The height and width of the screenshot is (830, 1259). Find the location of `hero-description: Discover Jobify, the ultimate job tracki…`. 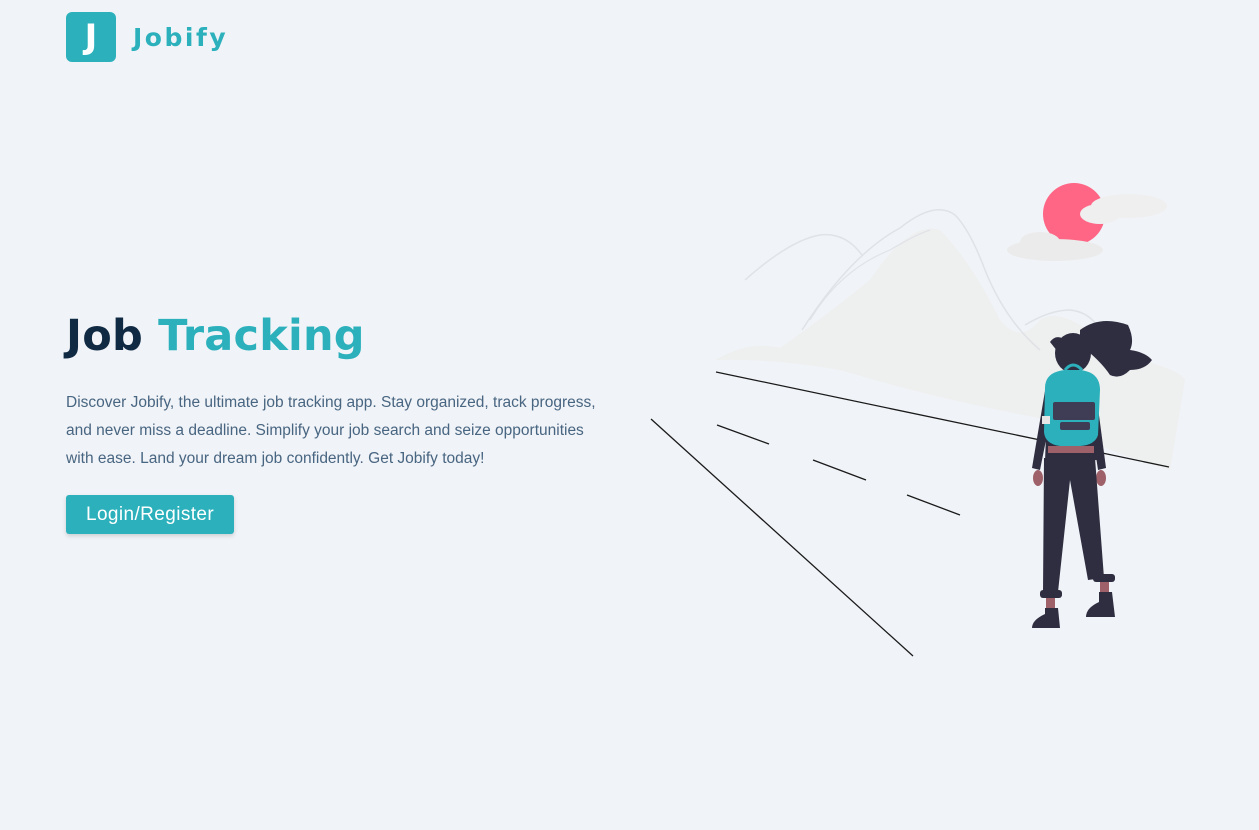

hero-description: Discover Jobify, the ultimate job tracki… is located at coordinates (331, 430).